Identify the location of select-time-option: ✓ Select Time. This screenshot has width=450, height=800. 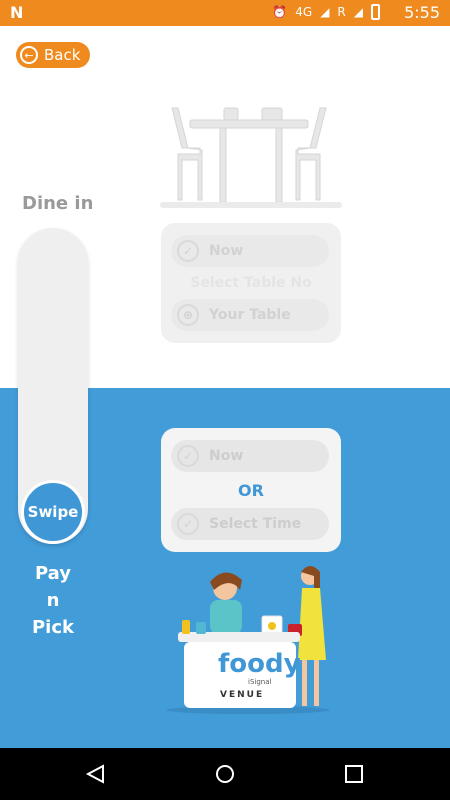
(250, 524).